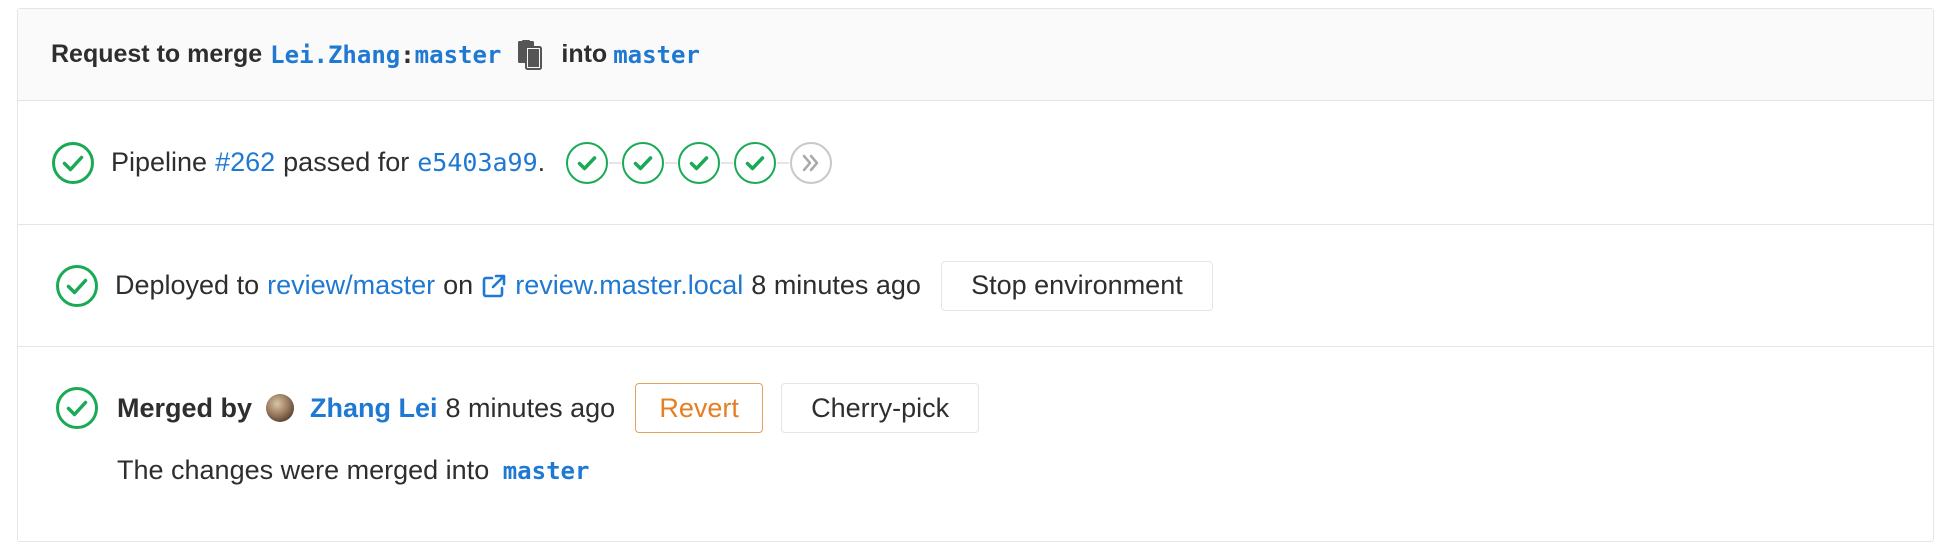  I want to click on into-text: into, so click(584, 54).